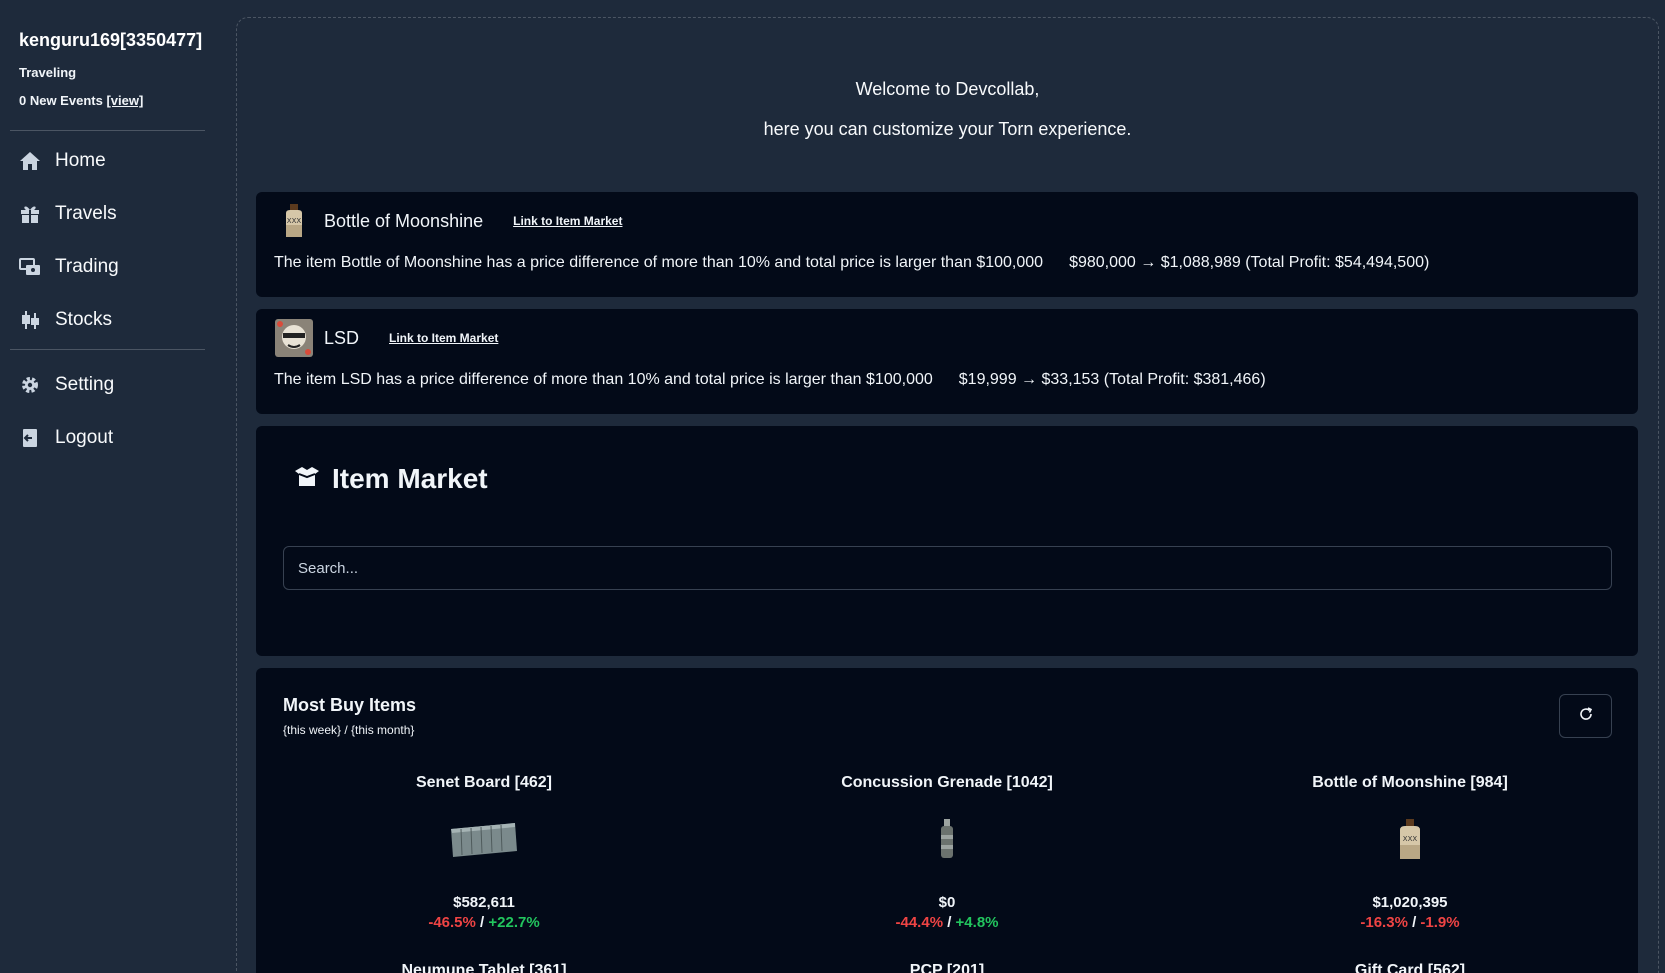 The image size is (1665, 973). I want to click on item-name: Bottle of Moonshine [984], so click(1410, 782).